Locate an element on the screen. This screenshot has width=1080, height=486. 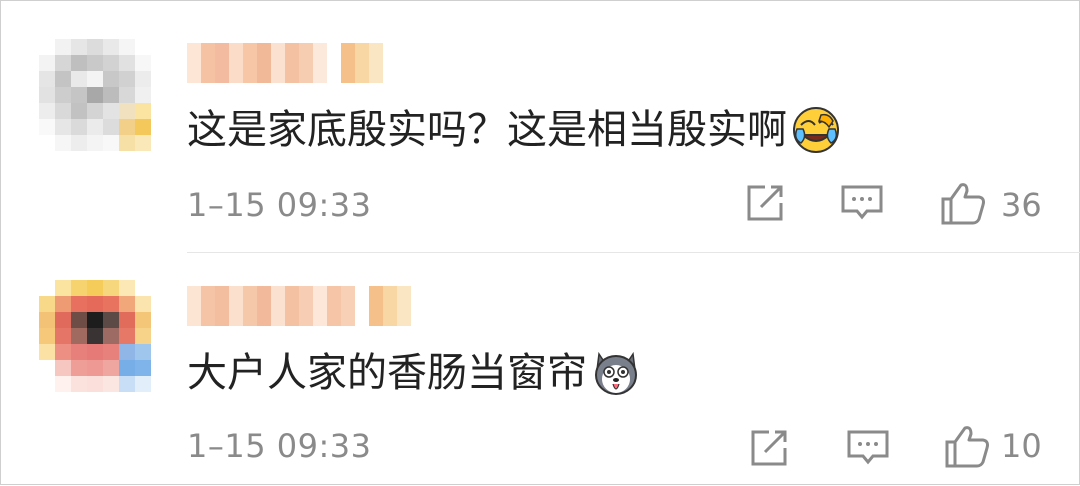
comment-text: 大户人家的香肠当窗帘 is located at coordinates (414, 373).